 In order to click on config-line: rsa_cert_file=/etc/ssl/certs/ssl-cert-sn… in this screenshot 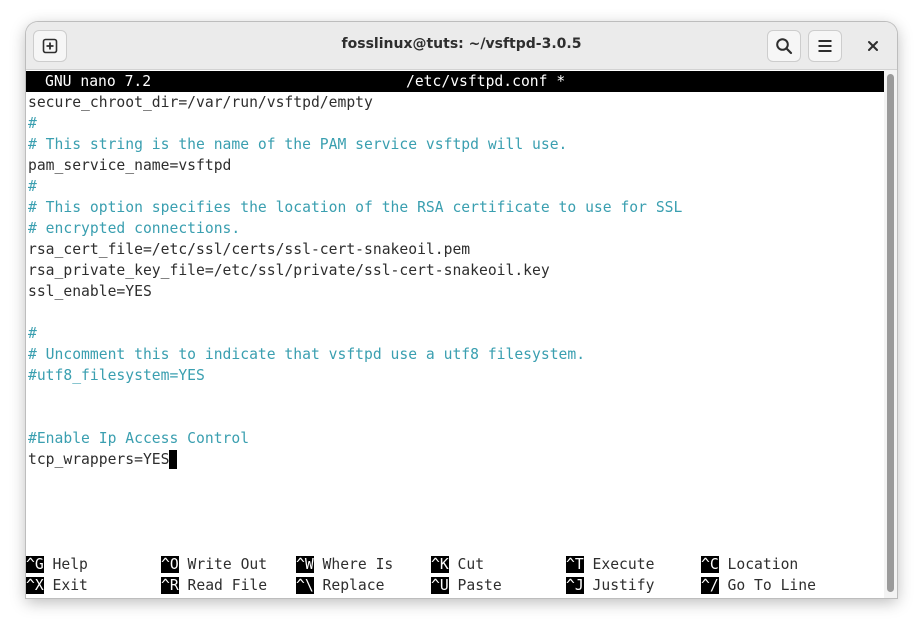, I will do `click(249, 249)`.